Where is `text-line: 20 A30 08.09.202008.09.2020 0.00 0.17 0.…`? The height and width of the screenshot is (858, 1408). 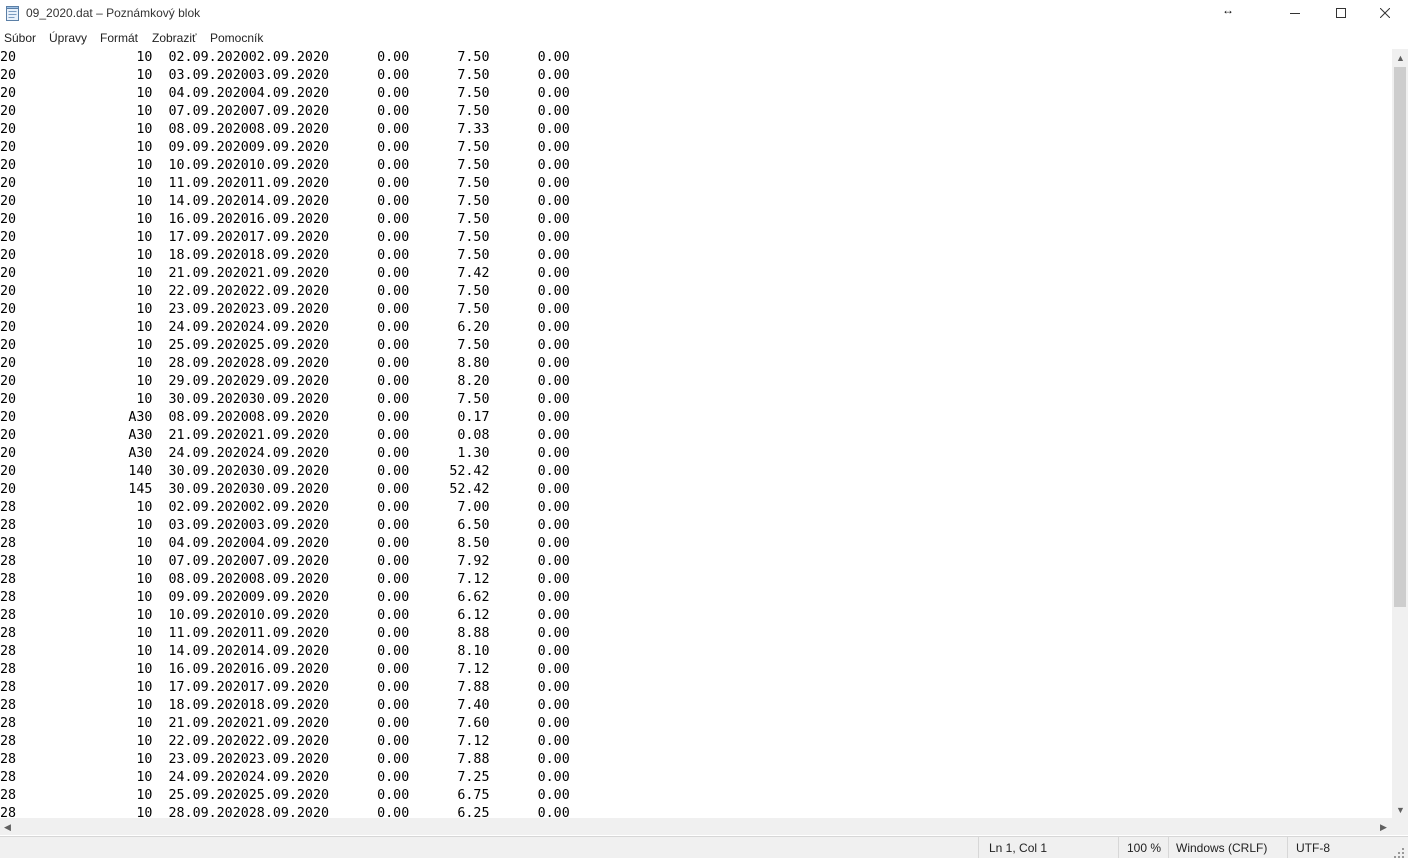 text-line: 20 A30 08.09.202008.09.2020 0.00 0.17 0.… is located at coordinates (285, 417).